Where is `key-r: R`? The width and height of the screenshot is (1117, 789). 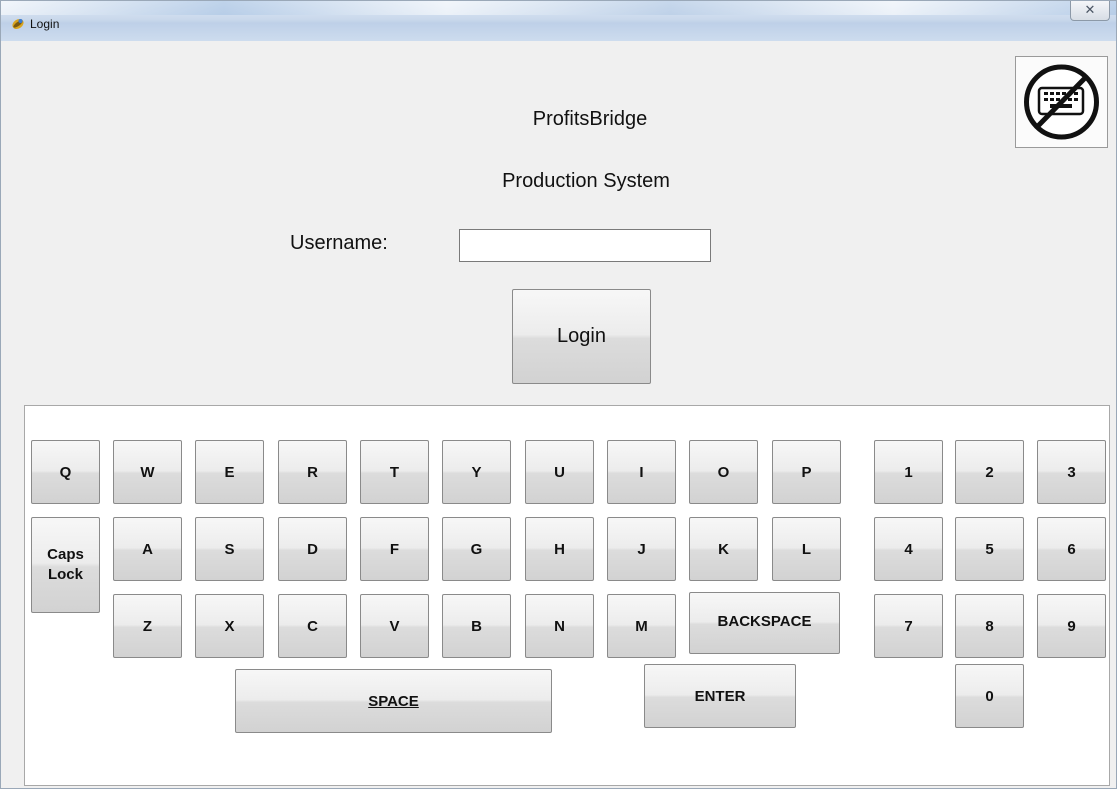
key-r: R is located at coordinates (312, 472).